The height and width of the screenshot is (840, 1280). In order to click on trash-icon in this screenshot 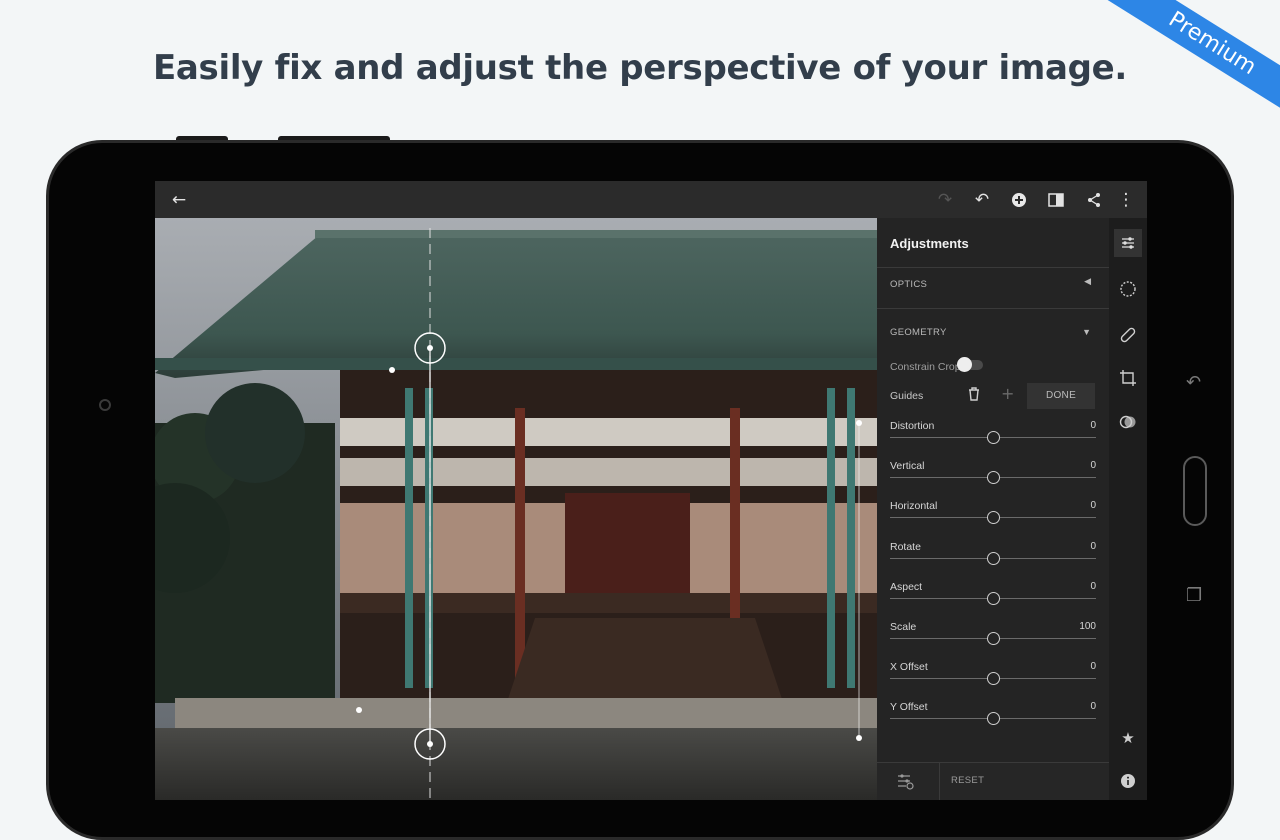, I will do `click(974, 396)`.